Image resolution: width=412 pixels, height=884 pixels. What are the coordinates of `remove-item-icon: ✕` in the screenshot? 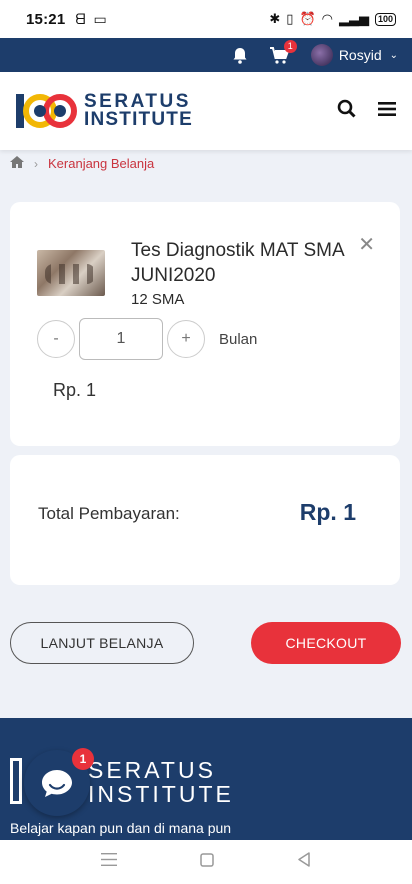 It's located at (366, 244).